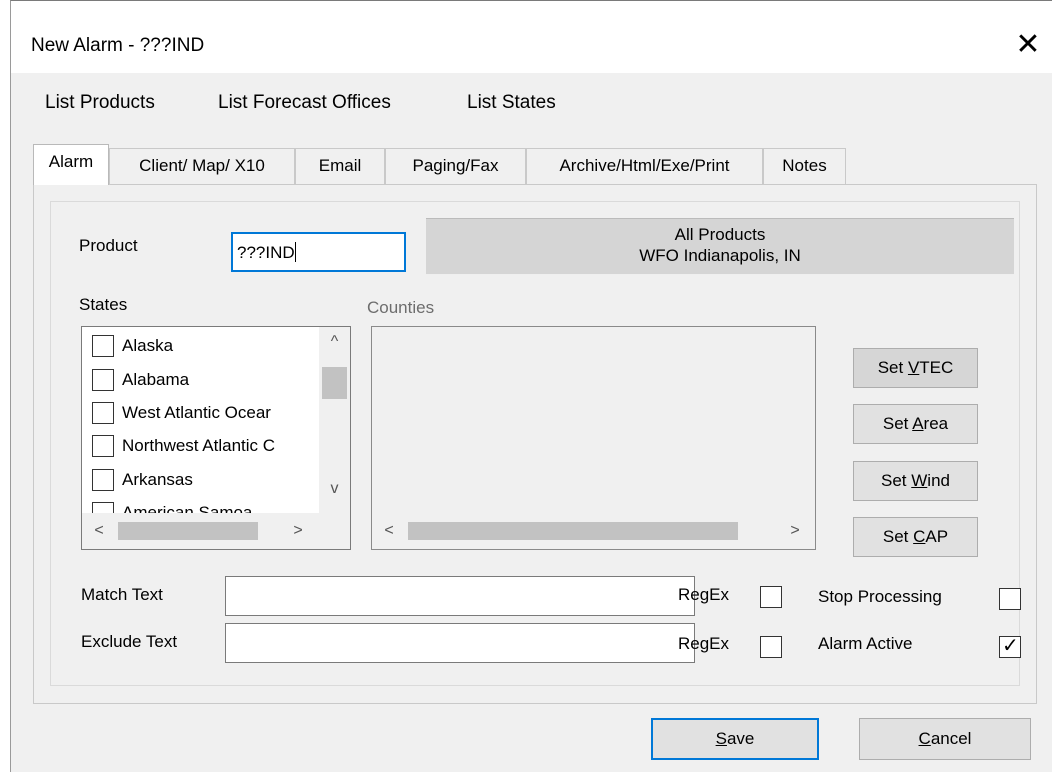 The image size is (1052, 772). Describe the element at coordinates (1010, 599) in the screenshot. I see `stop-processing-checkbox` at that location.